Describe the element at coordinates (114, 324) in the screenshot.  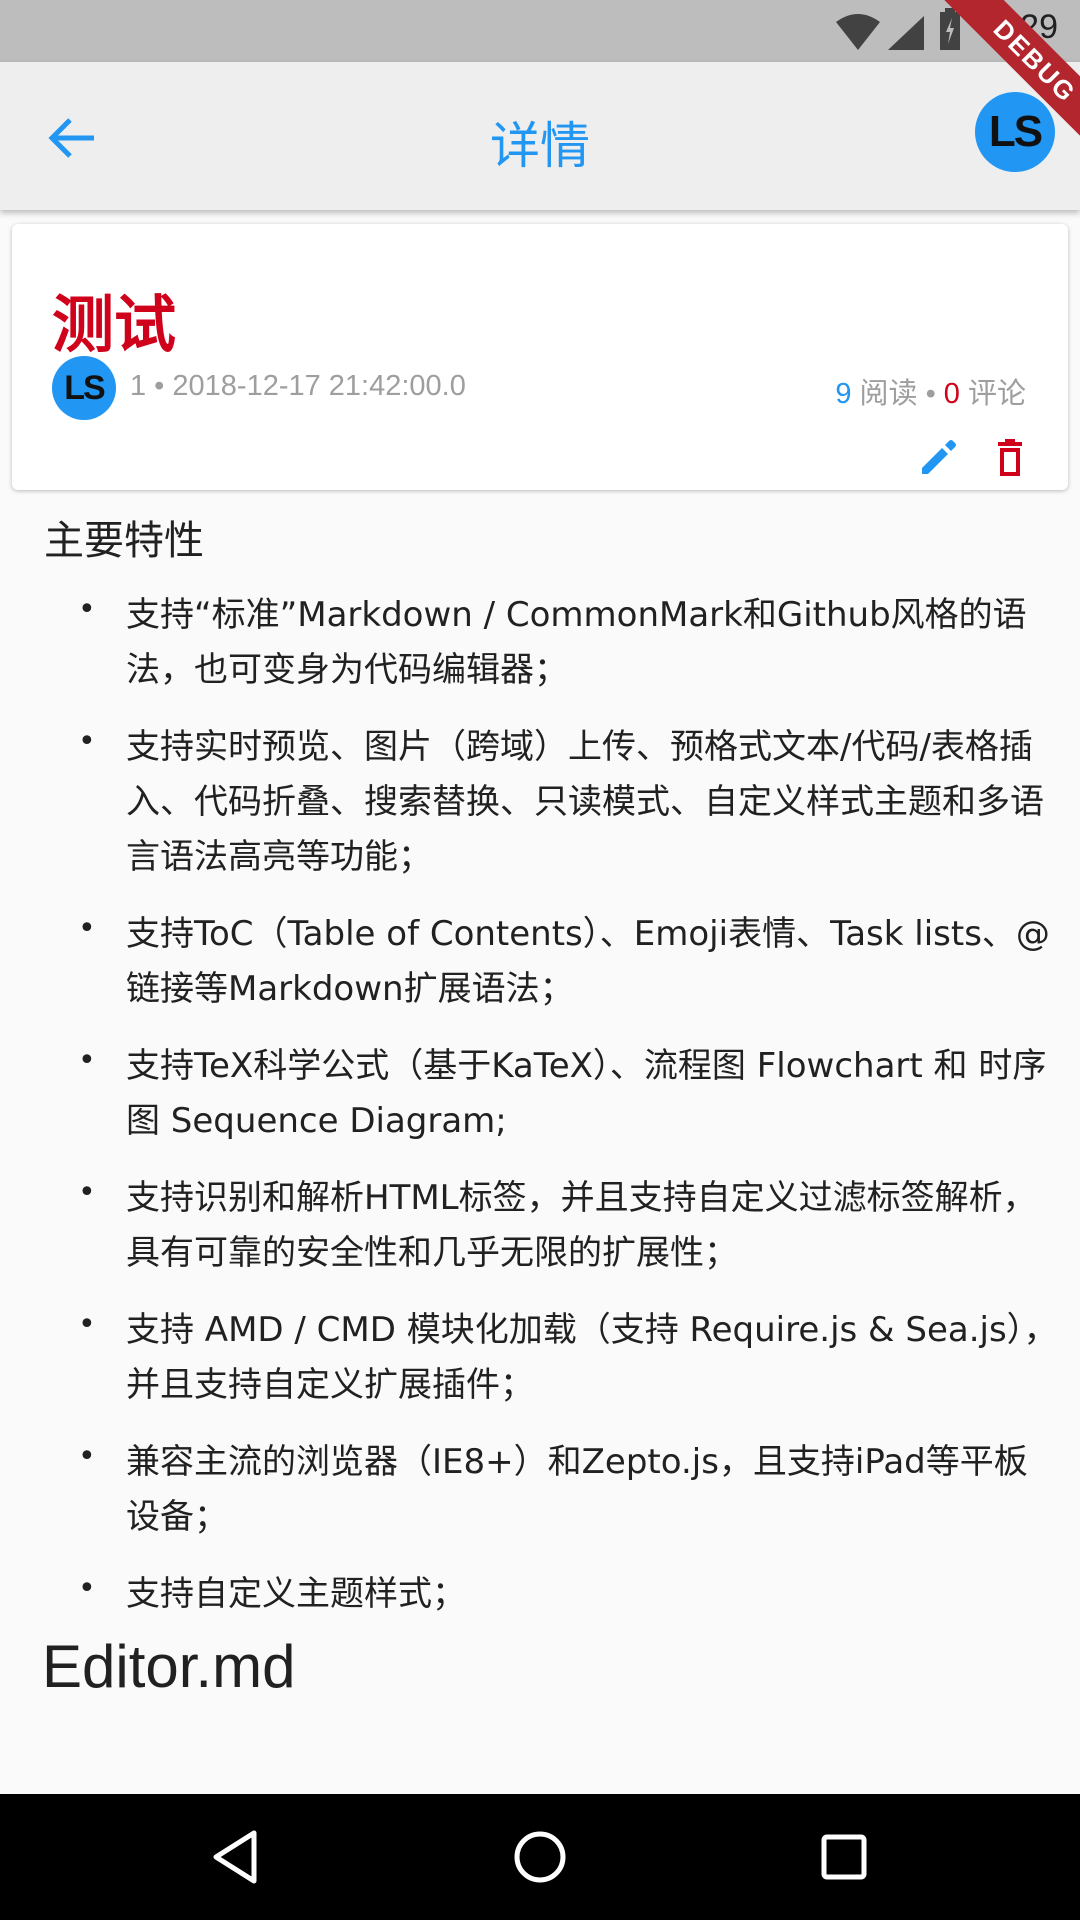
I see `post-title: 测试` at that location.